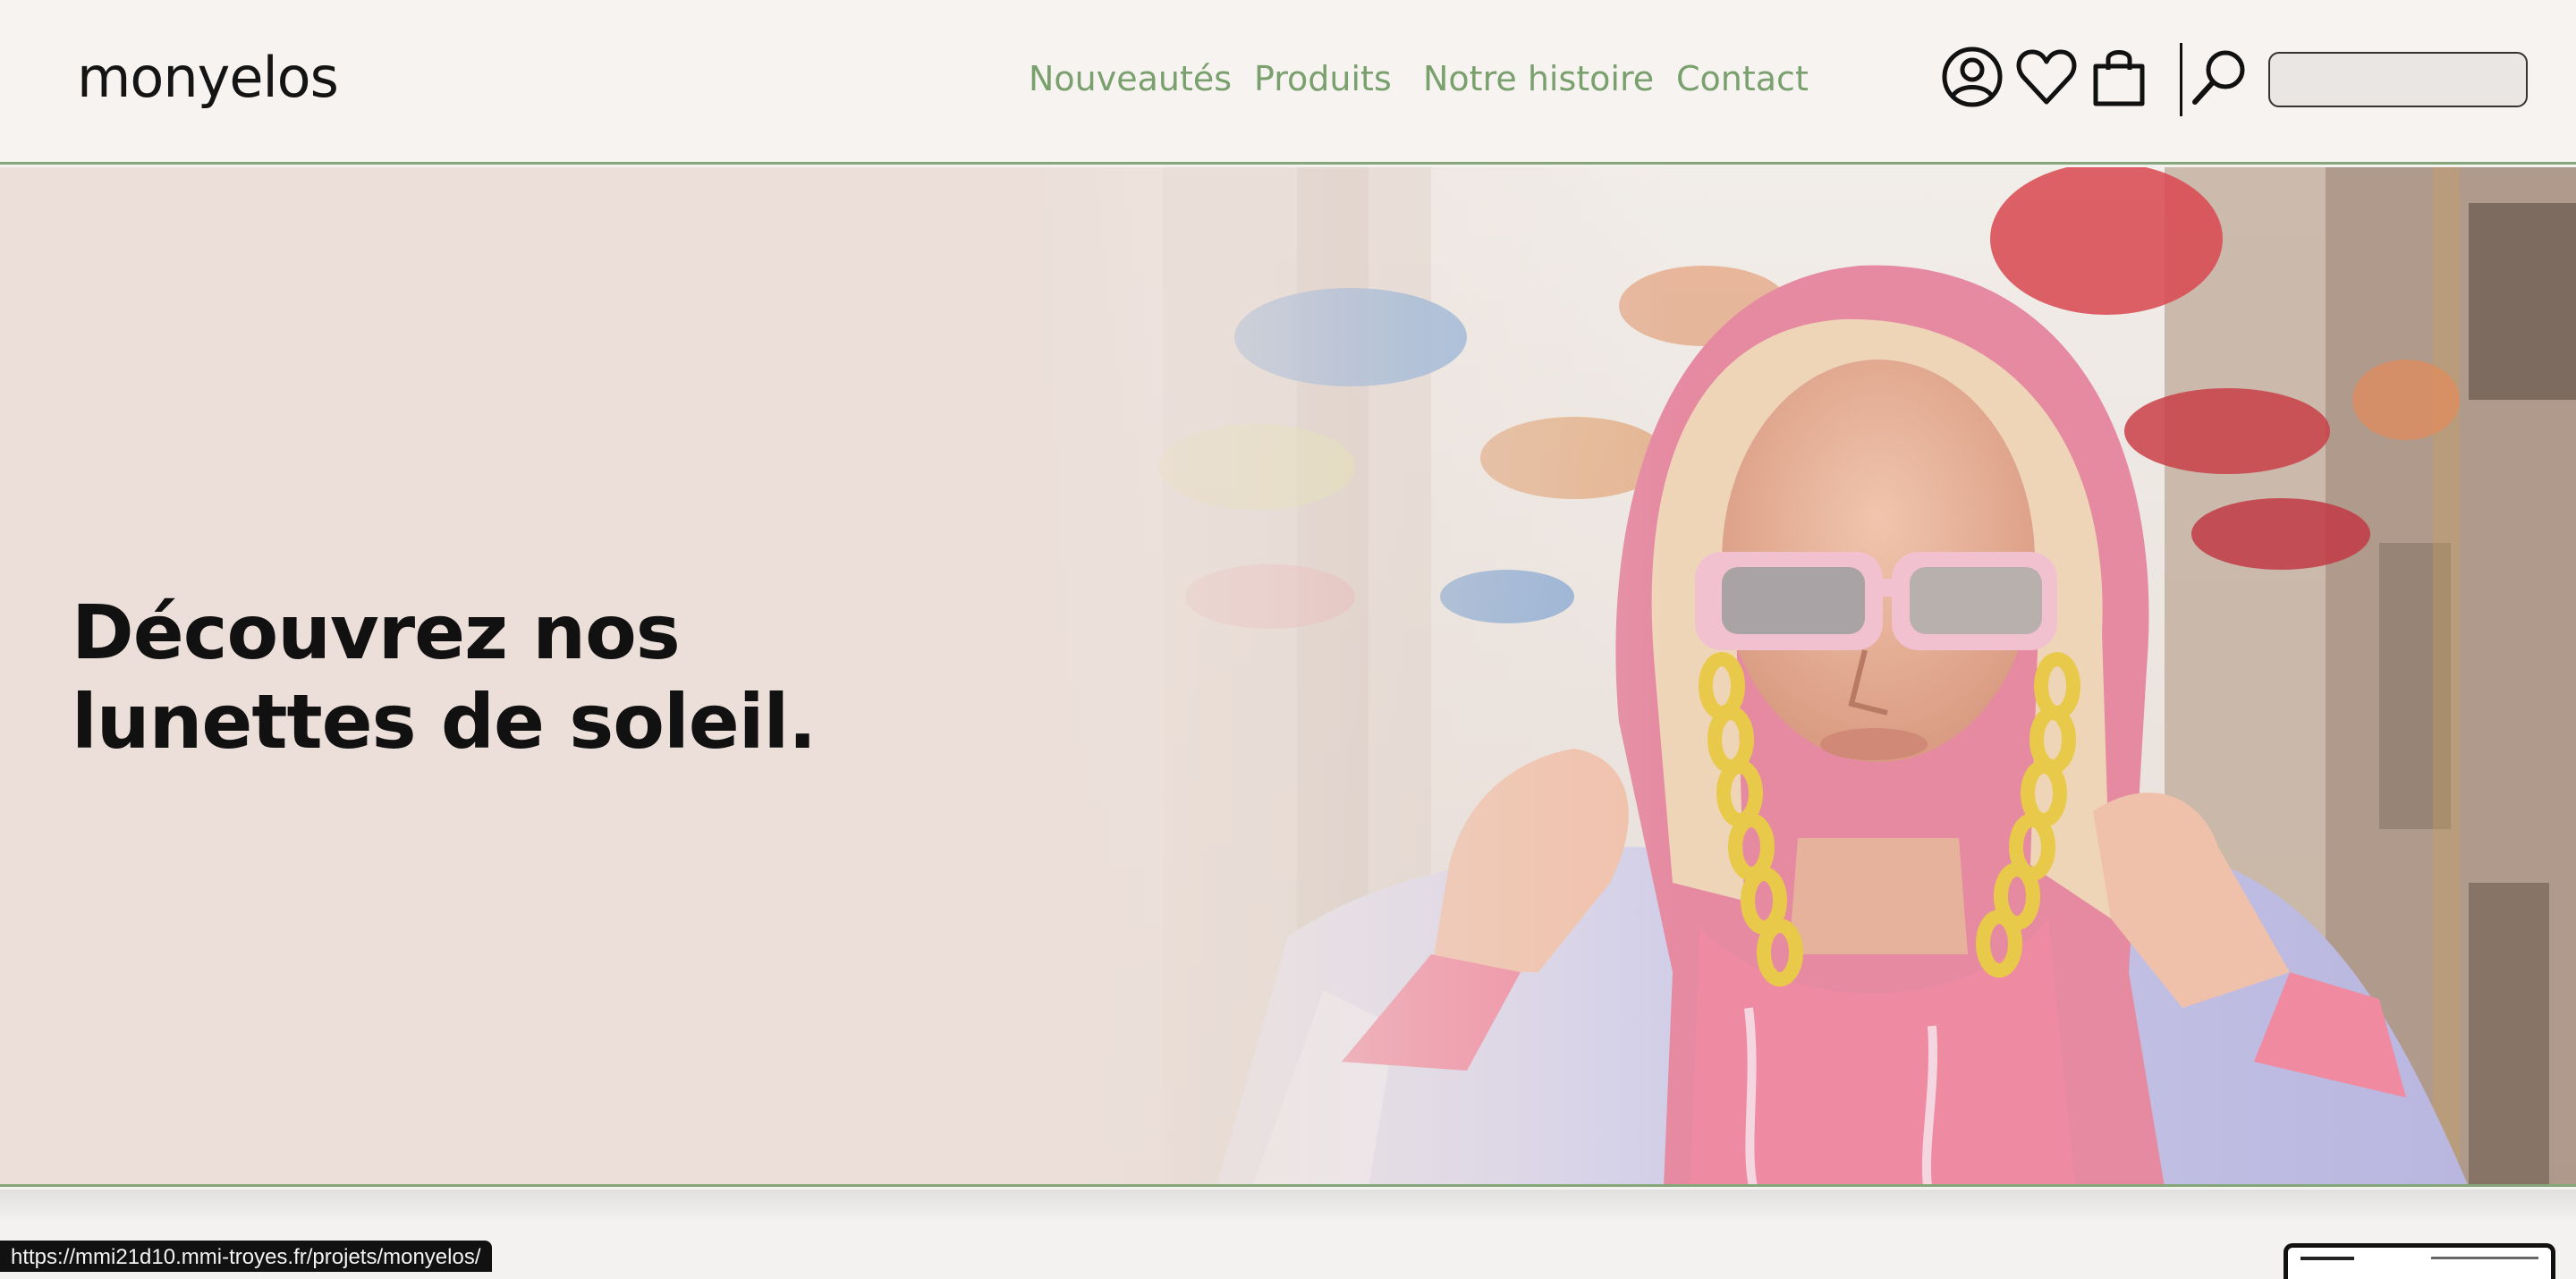 Image resolution: width=2576 pixels, height=1279 pixels. I want to click on nav-link-contact: Contact, so click(1742, 79).